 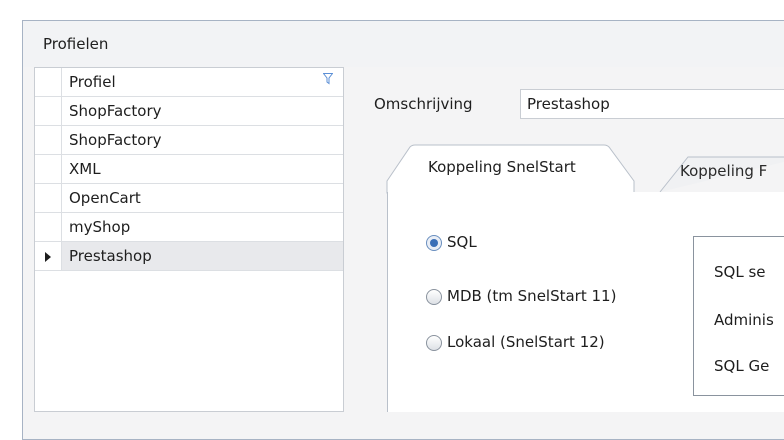 I want to click on option-sql-gebruiker: SQL Ge, so click(x=741, y=366).